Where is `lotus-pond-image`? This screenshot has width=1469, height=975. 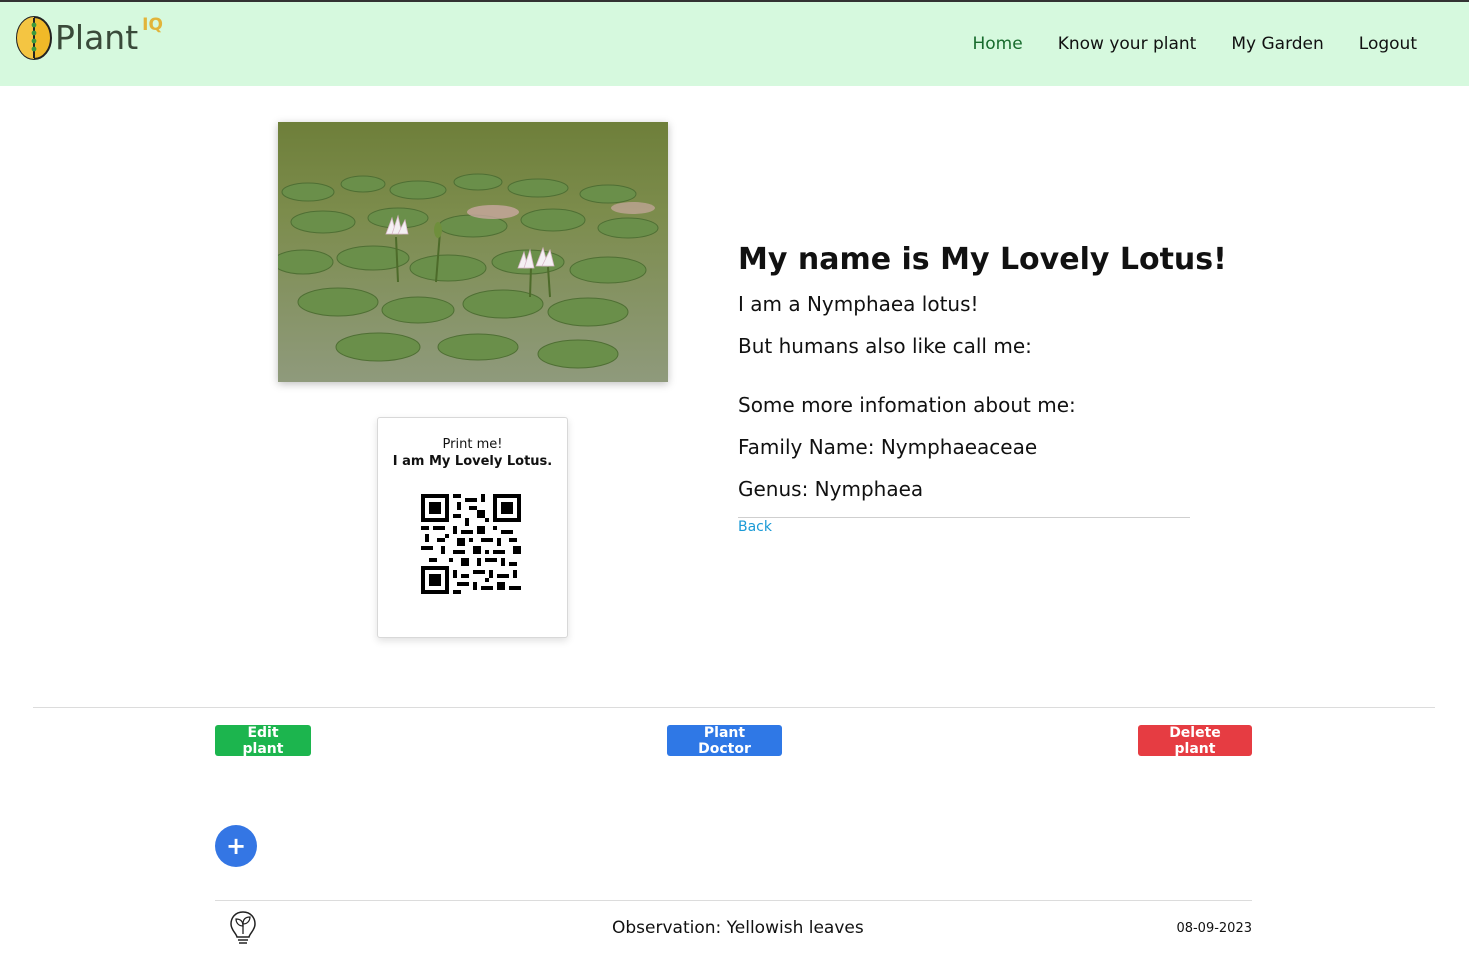 lotus-pond-image is located at coordinates (473, 252).